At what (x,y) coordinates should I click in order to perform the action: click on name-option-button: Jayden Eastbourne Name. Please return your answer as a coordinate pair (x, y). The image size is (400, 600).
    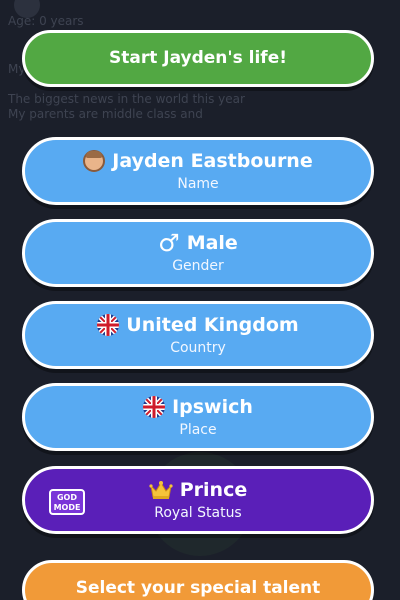
    Looking at the image, I should click on (198, 171).